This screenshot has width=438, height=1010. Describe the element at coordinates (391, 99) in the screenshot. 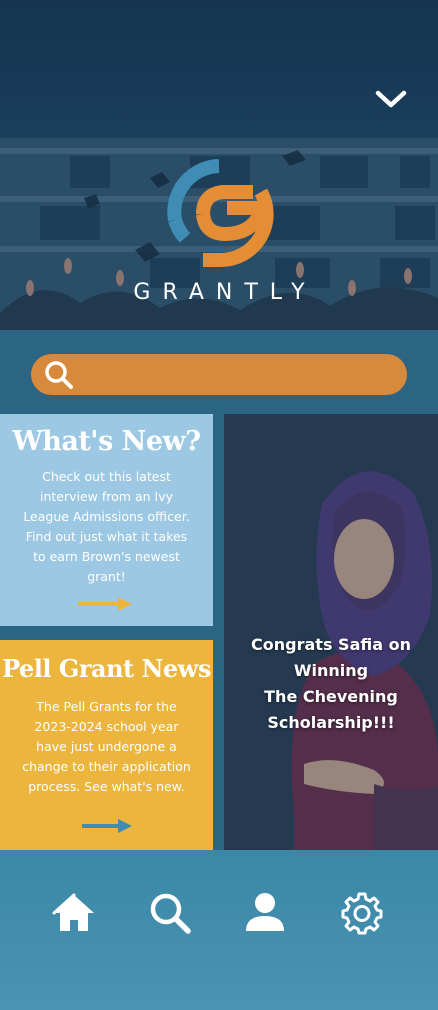

I see `chevron-down-icon` at that location.